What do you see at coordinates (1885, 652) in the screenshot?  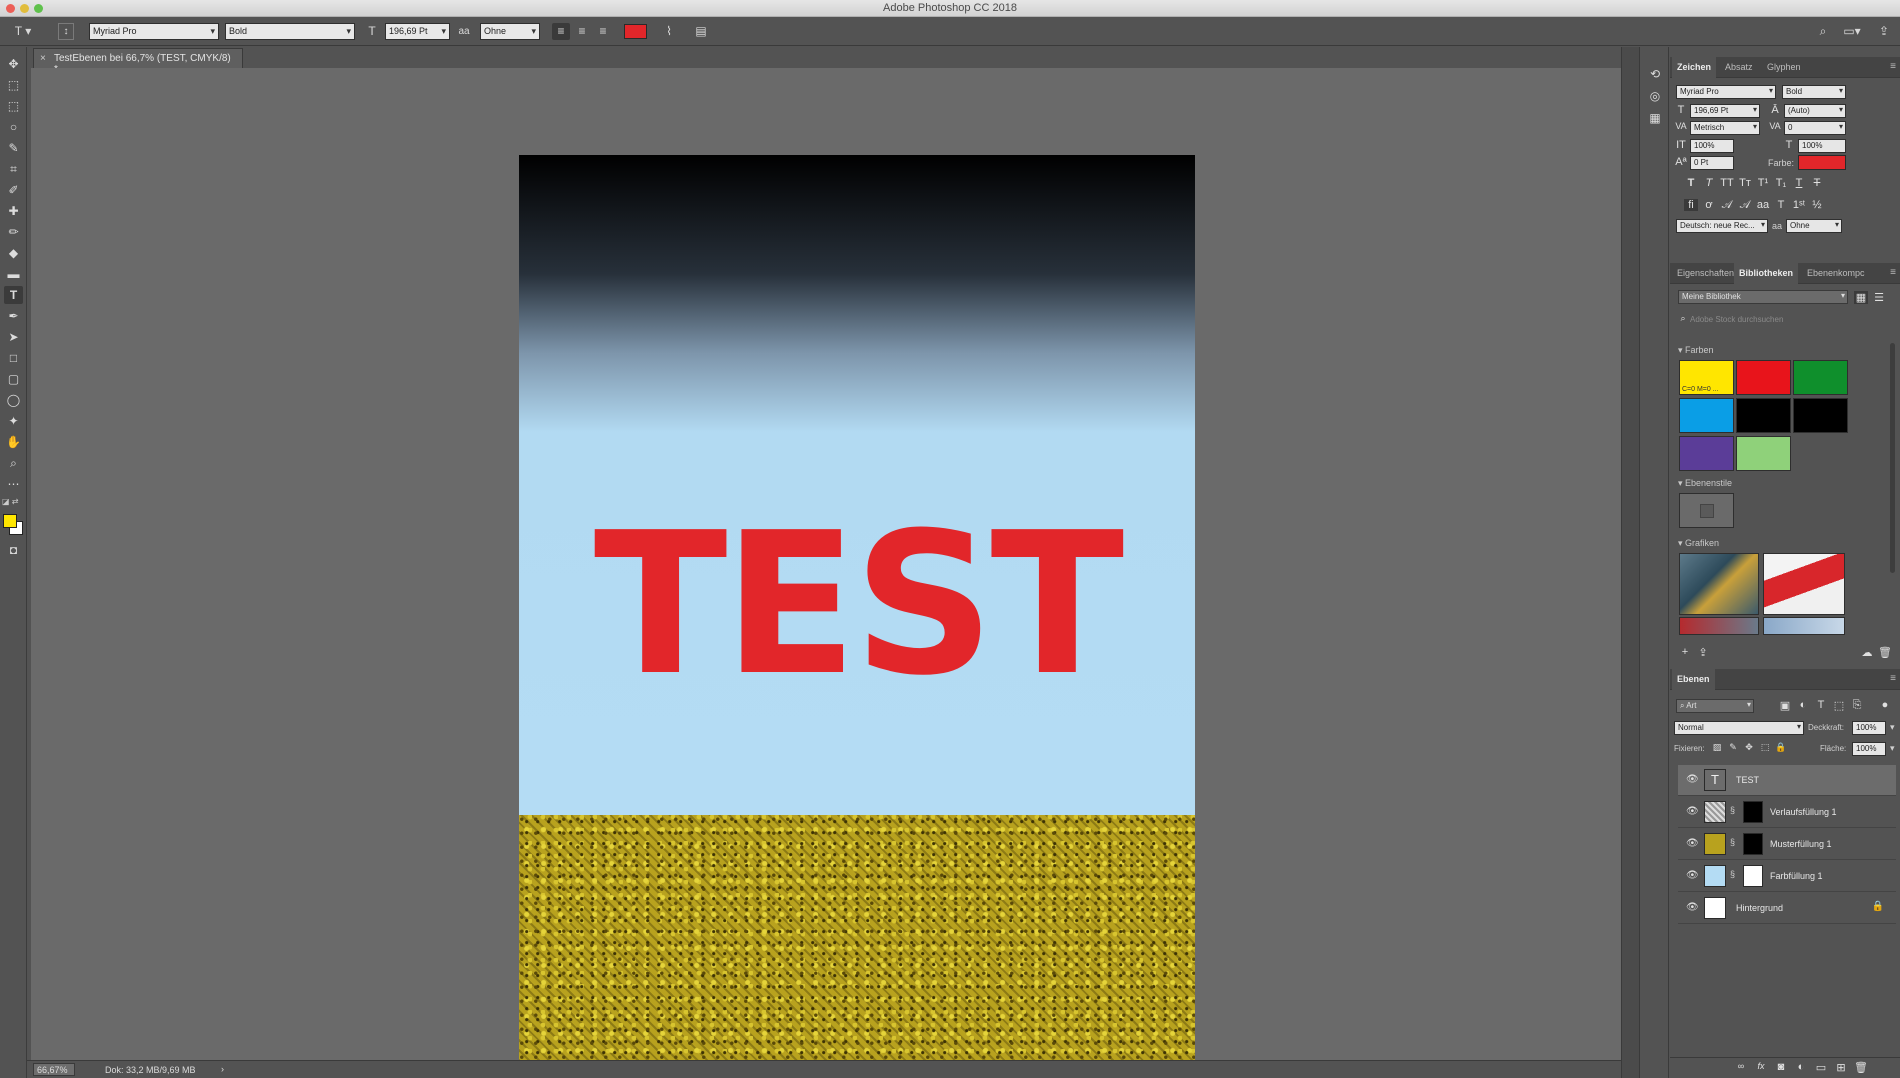 I see `trash-icon: 🗑` at bounding box center [1885, 652].